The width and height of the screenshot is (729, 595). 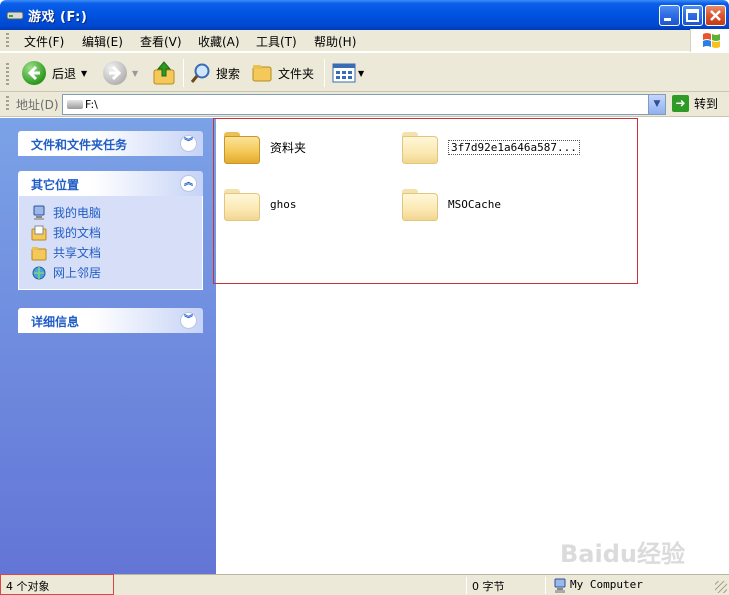 What do you see at coordinates (606, 584) in the screenshot?
I see `status-location: My Computer` at bounding box center [606, 584].